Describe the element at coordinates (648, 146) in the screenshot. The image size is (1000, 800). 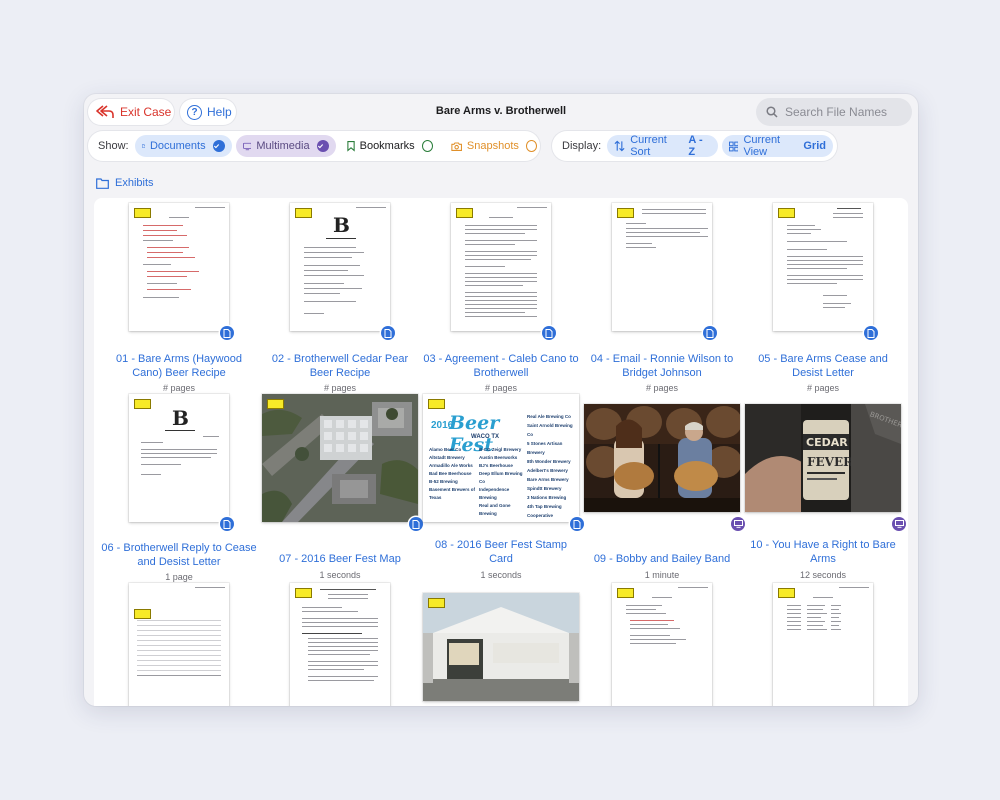
I see `sort-label: Current Sort` at that location.